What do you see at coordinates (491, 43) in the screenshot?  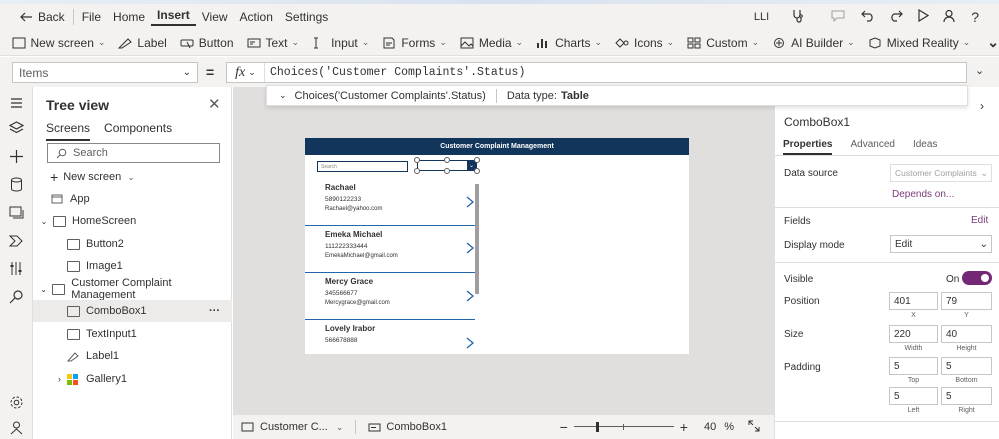 I see `media-menu: Media ⌄` at bounding box center [491, 43].